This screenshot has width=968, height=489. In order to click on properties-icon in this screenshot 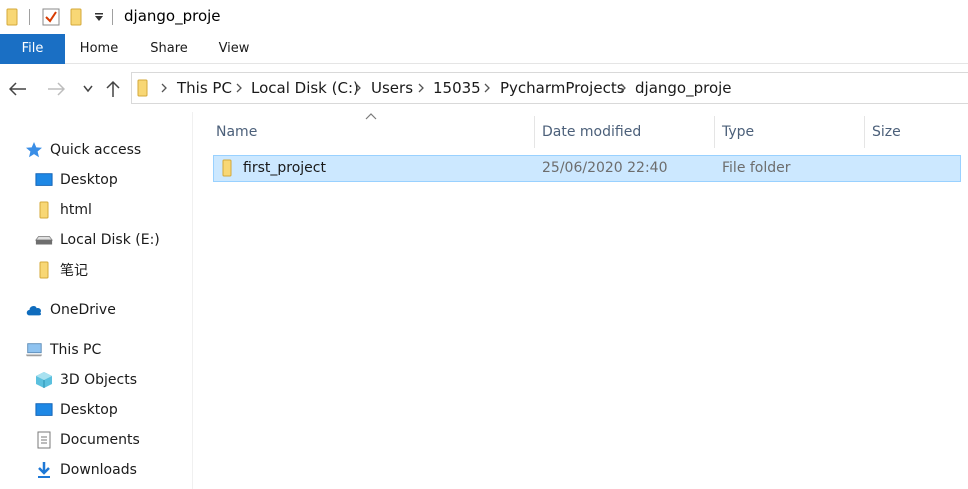, I will do `click(51, 17)`.